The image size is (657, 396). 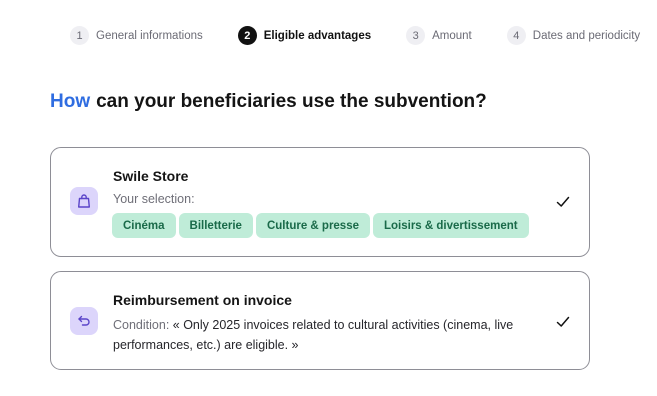 What do you see at coordinates (215, 225) in the screenshot?
I see `tag-billetterie: Billetterie` at bounding box center [215, 225].